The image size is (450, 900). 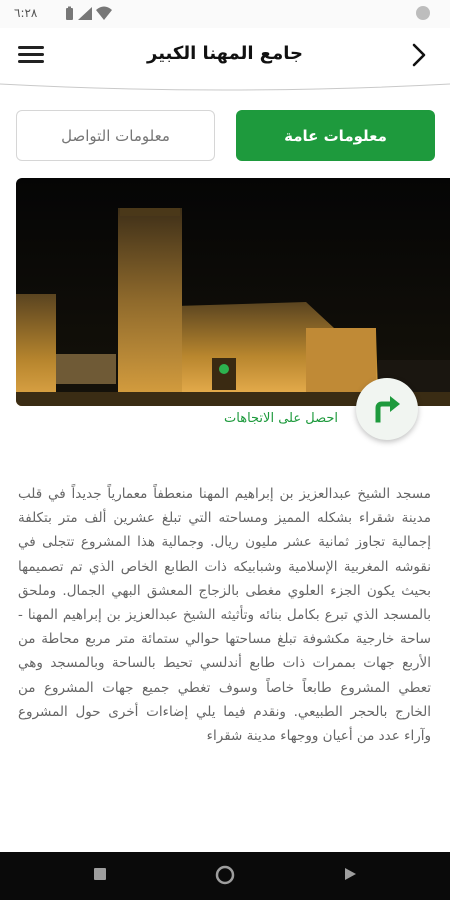 I want to click on status-icons, so click(x=89, y=13).